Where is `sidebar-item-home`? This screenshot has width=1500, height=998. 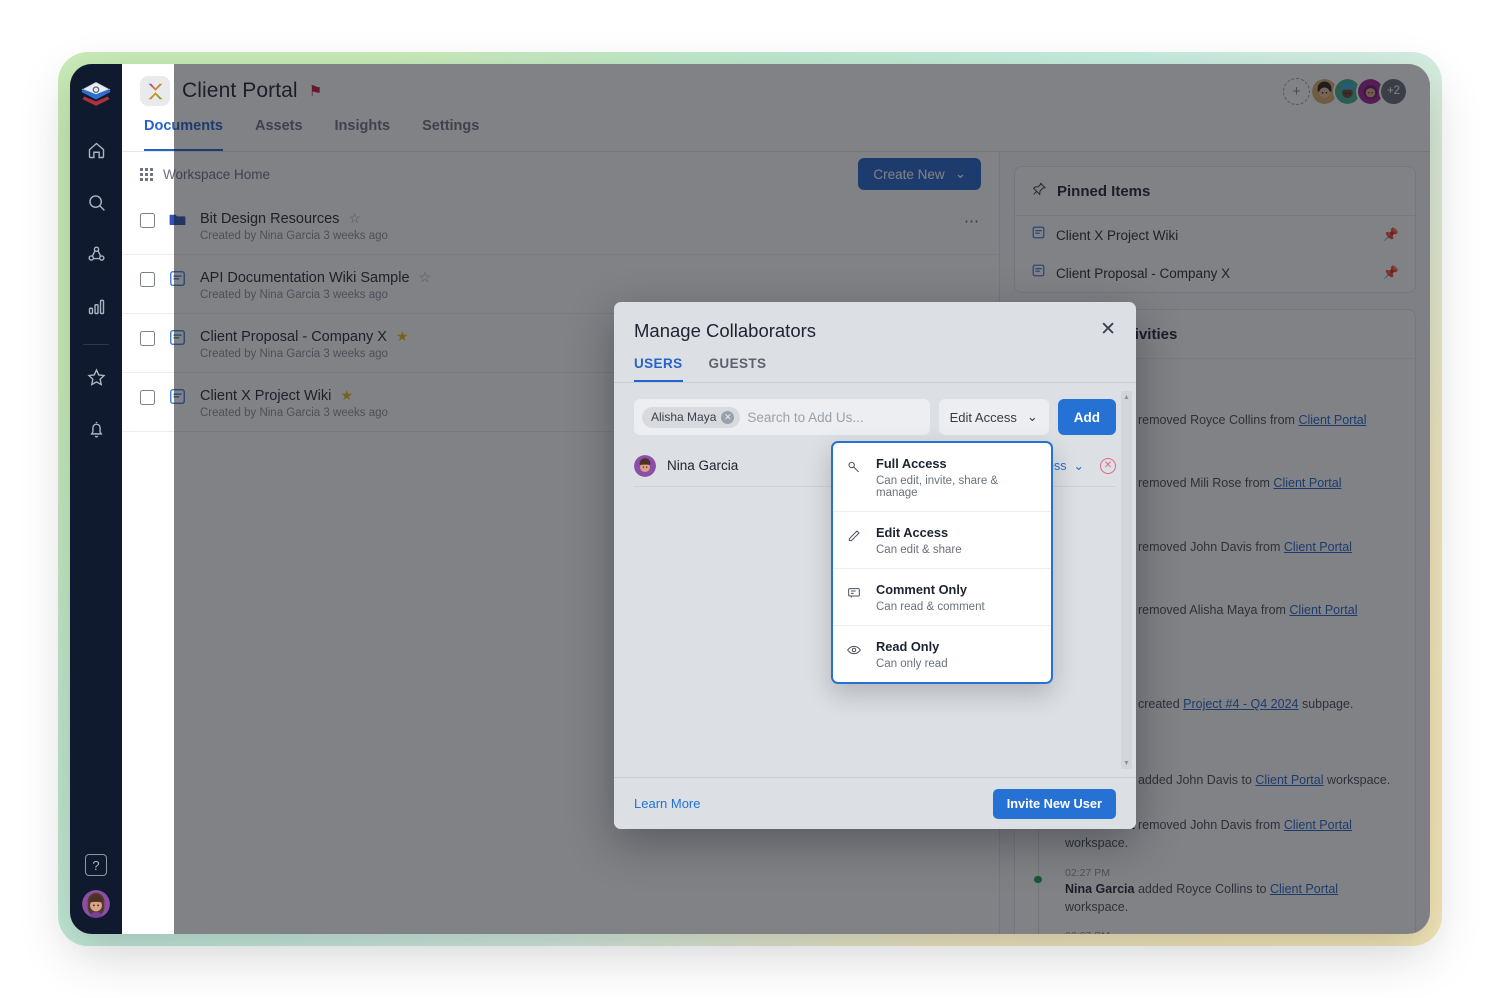
sidebar-item-home is located at coordinates (96, 153).